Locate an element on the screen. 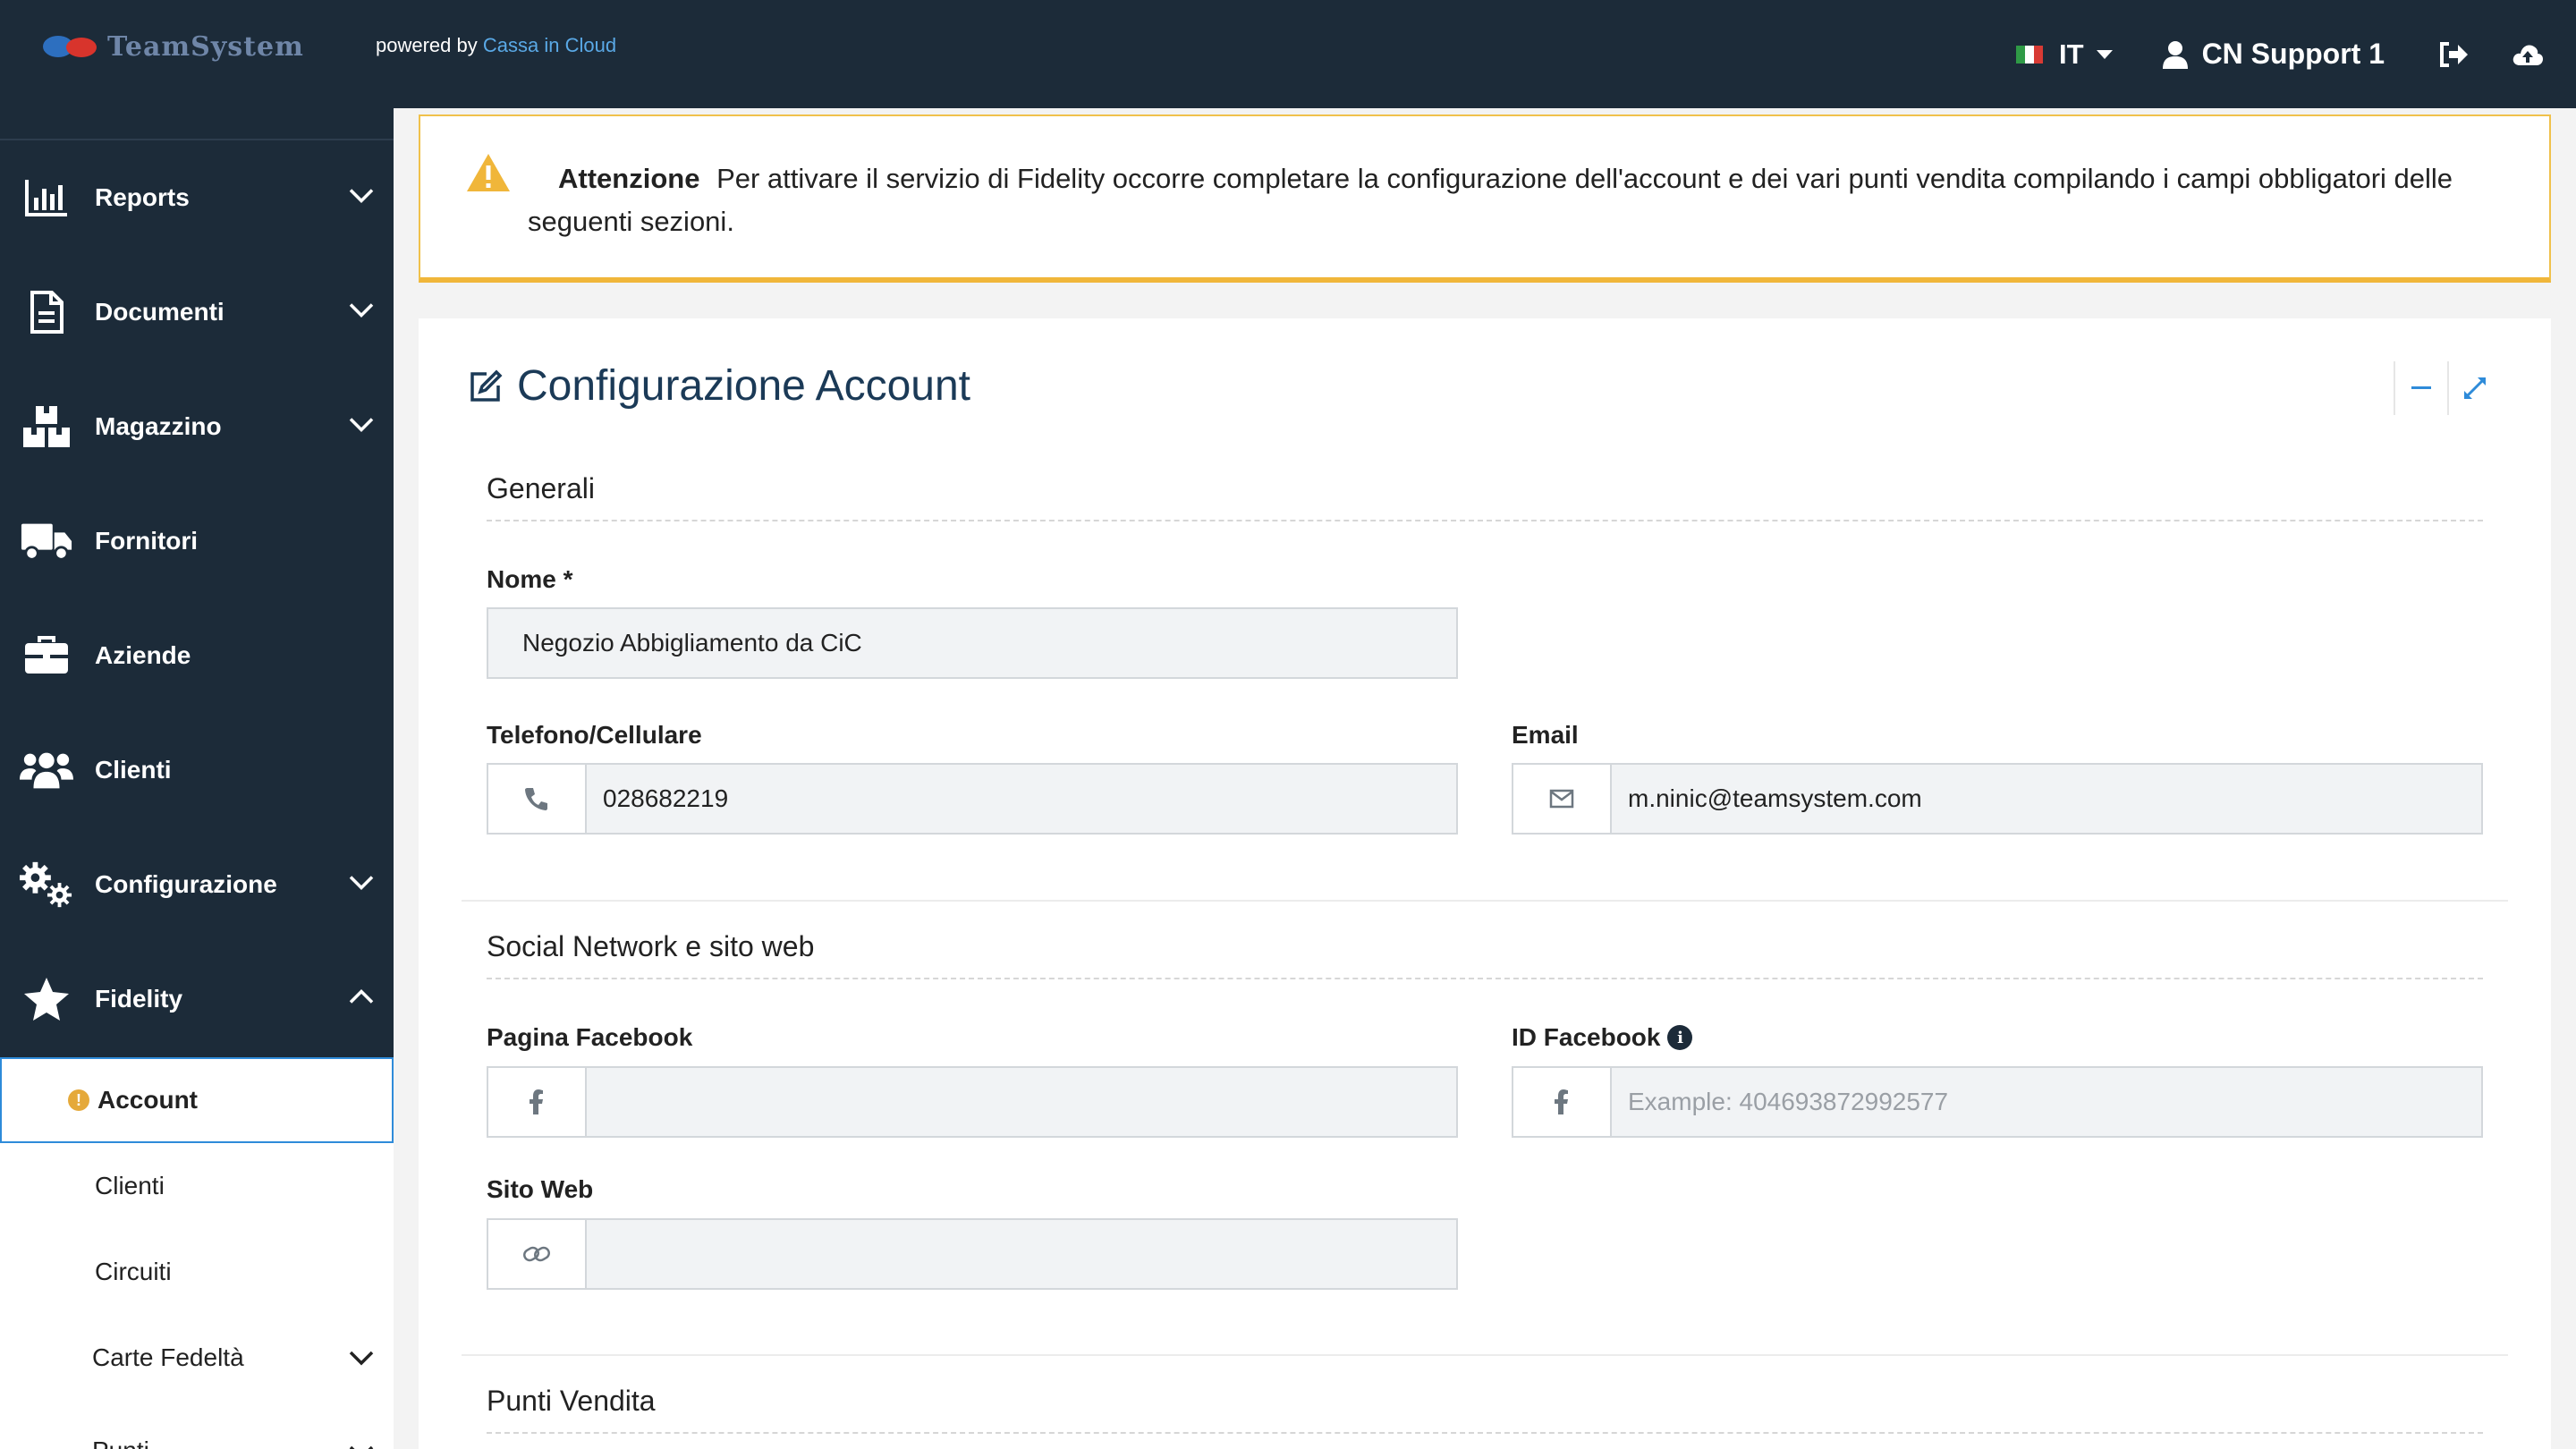  envelope-icon is located at coordinates (1562, 799).